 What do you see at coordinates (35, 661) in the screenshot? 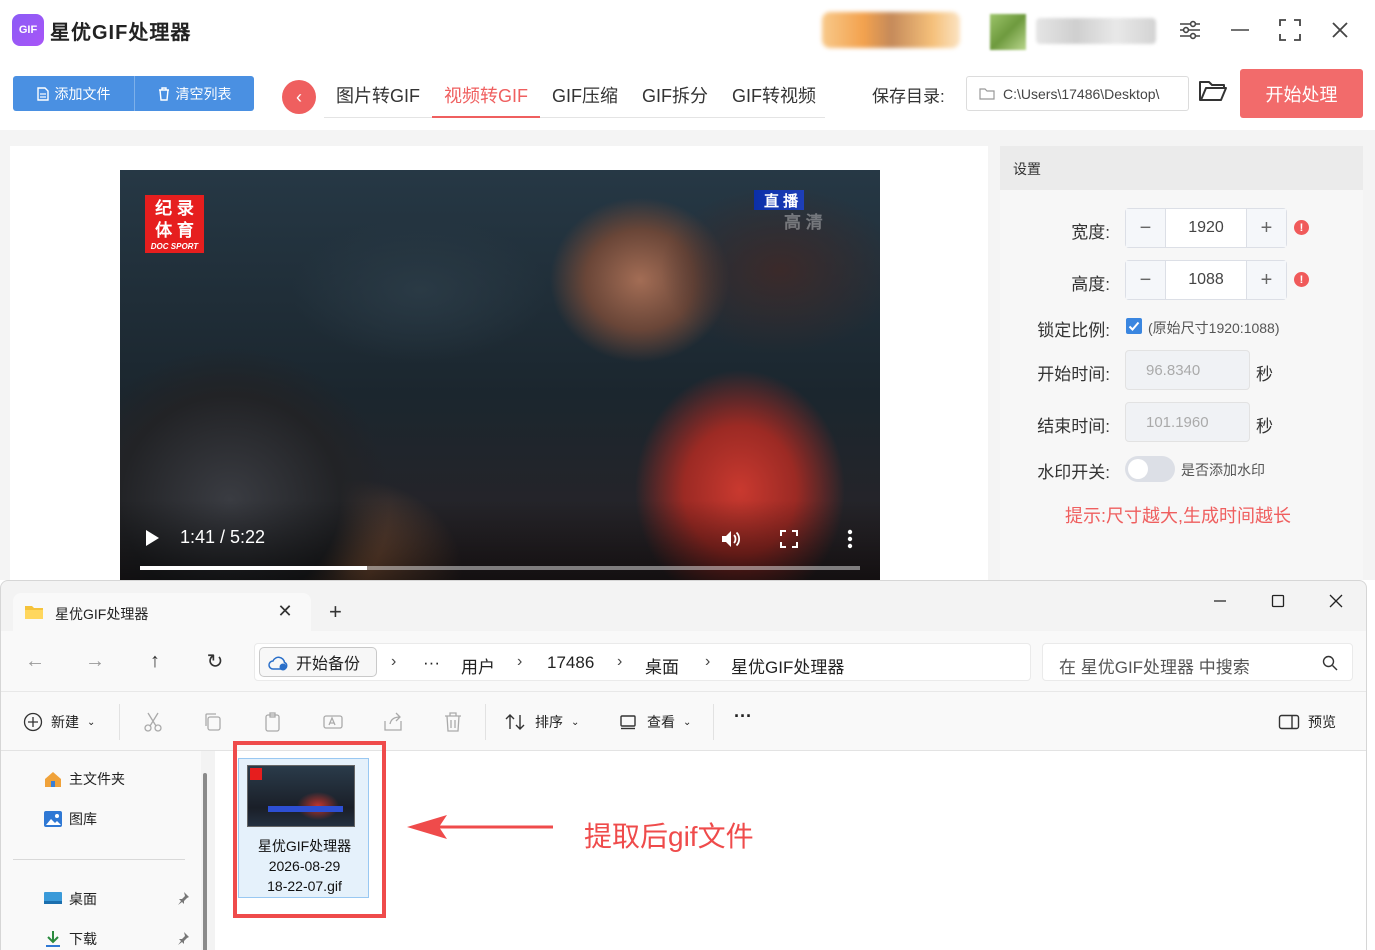
I see `back-arrow-icon: ←` at bounding box center [35, 661].